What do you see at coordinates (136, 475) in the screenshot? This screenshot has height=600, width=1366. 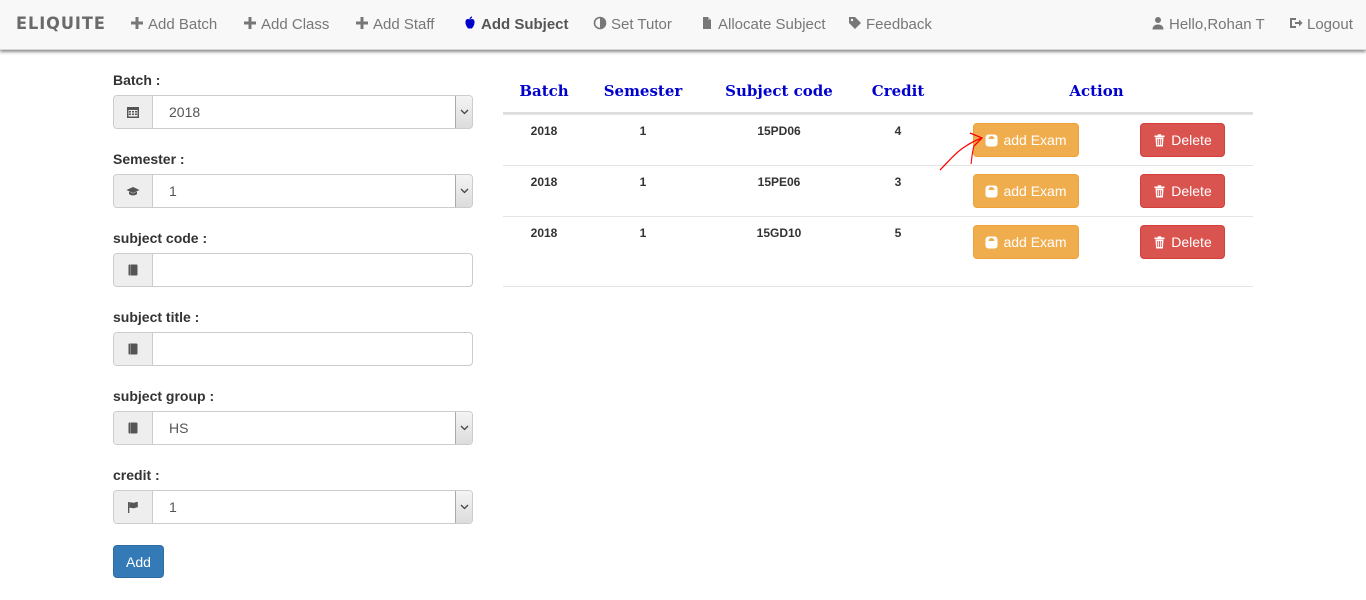 I see `credit-label: credit :` at bounding box center [136, 475].